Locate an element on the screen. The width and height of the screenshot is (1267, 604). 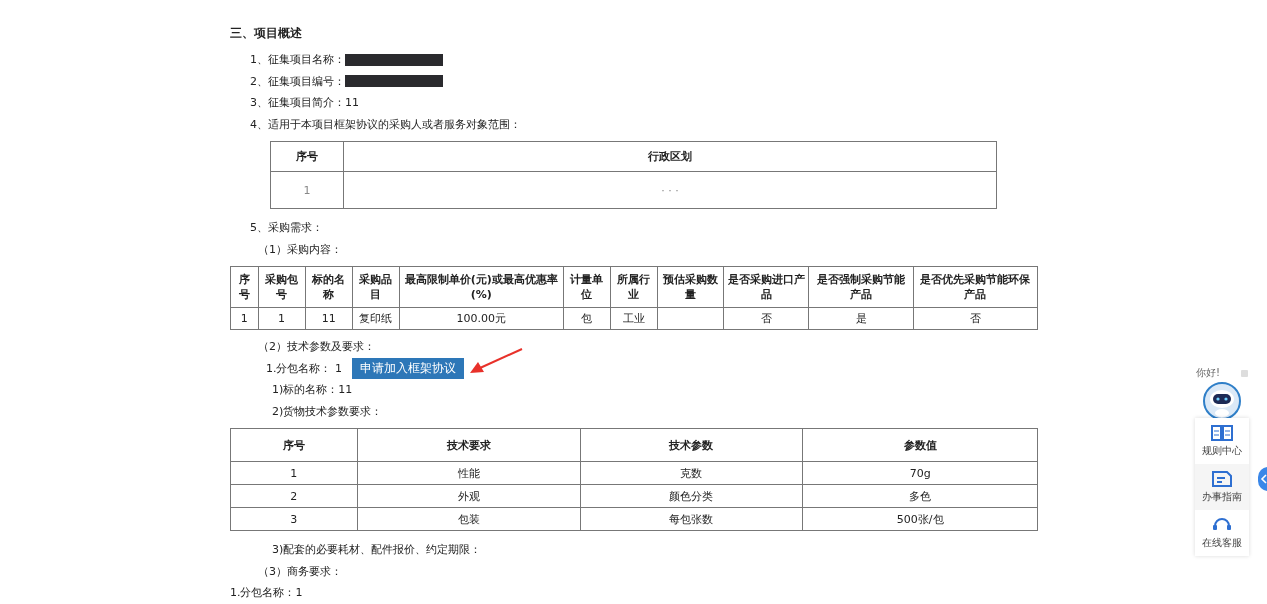
table-cell: 是 is located at coordinates (861, 318).